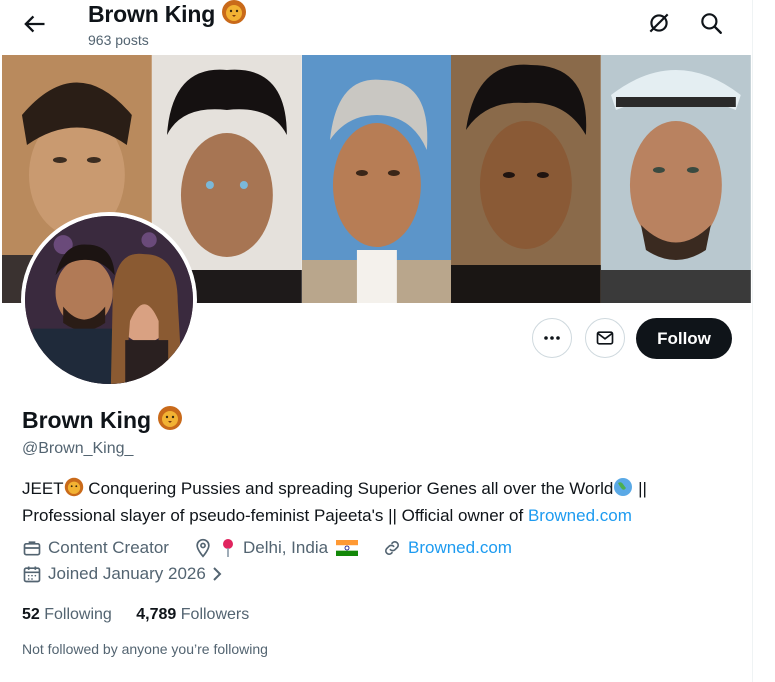 This screenshot has height=682, width=775. What do you see at coordinates (623, 490) in the screenshot?
I see `globe-emoji-icon` at bounding box center [623, 490].